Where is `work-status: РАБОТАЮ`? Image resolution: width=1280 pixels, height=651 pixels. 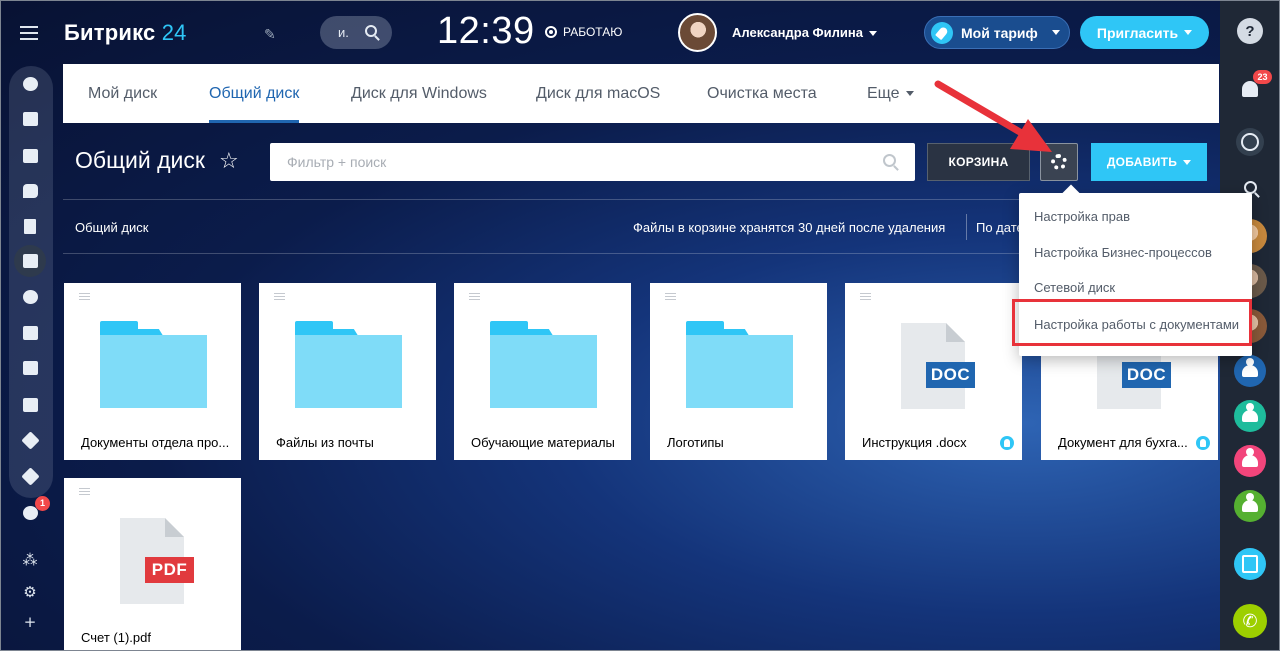 work-status: РАБОТАЮ is located at coordinates (583, 32).